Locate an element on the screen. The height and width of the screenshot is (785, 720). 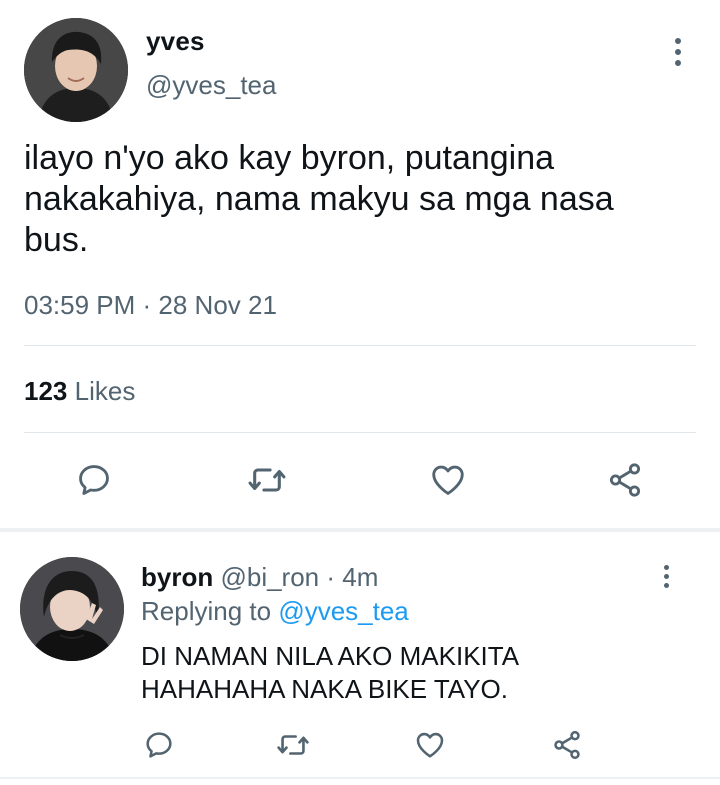
likes-count: 123 Likes is located at coordinates (79, 391).